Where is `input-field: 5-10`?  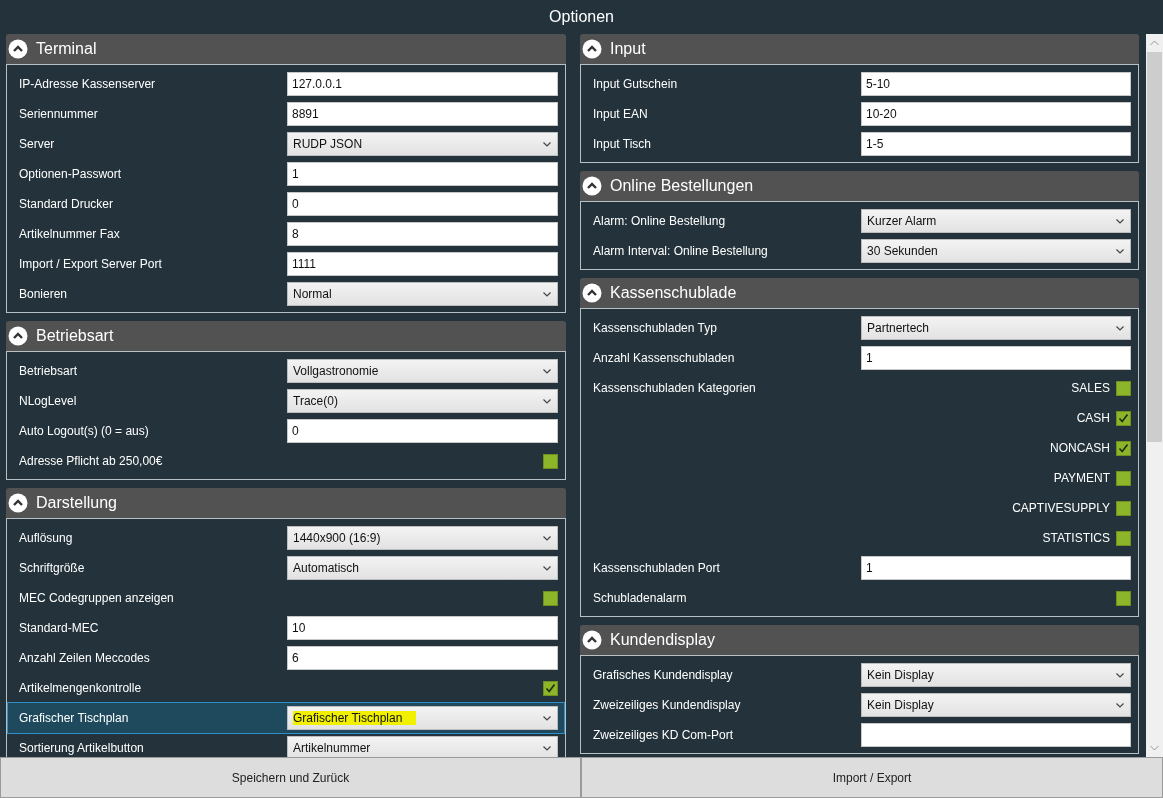 input-field: 5-10 is located at coordinates (996, 84).